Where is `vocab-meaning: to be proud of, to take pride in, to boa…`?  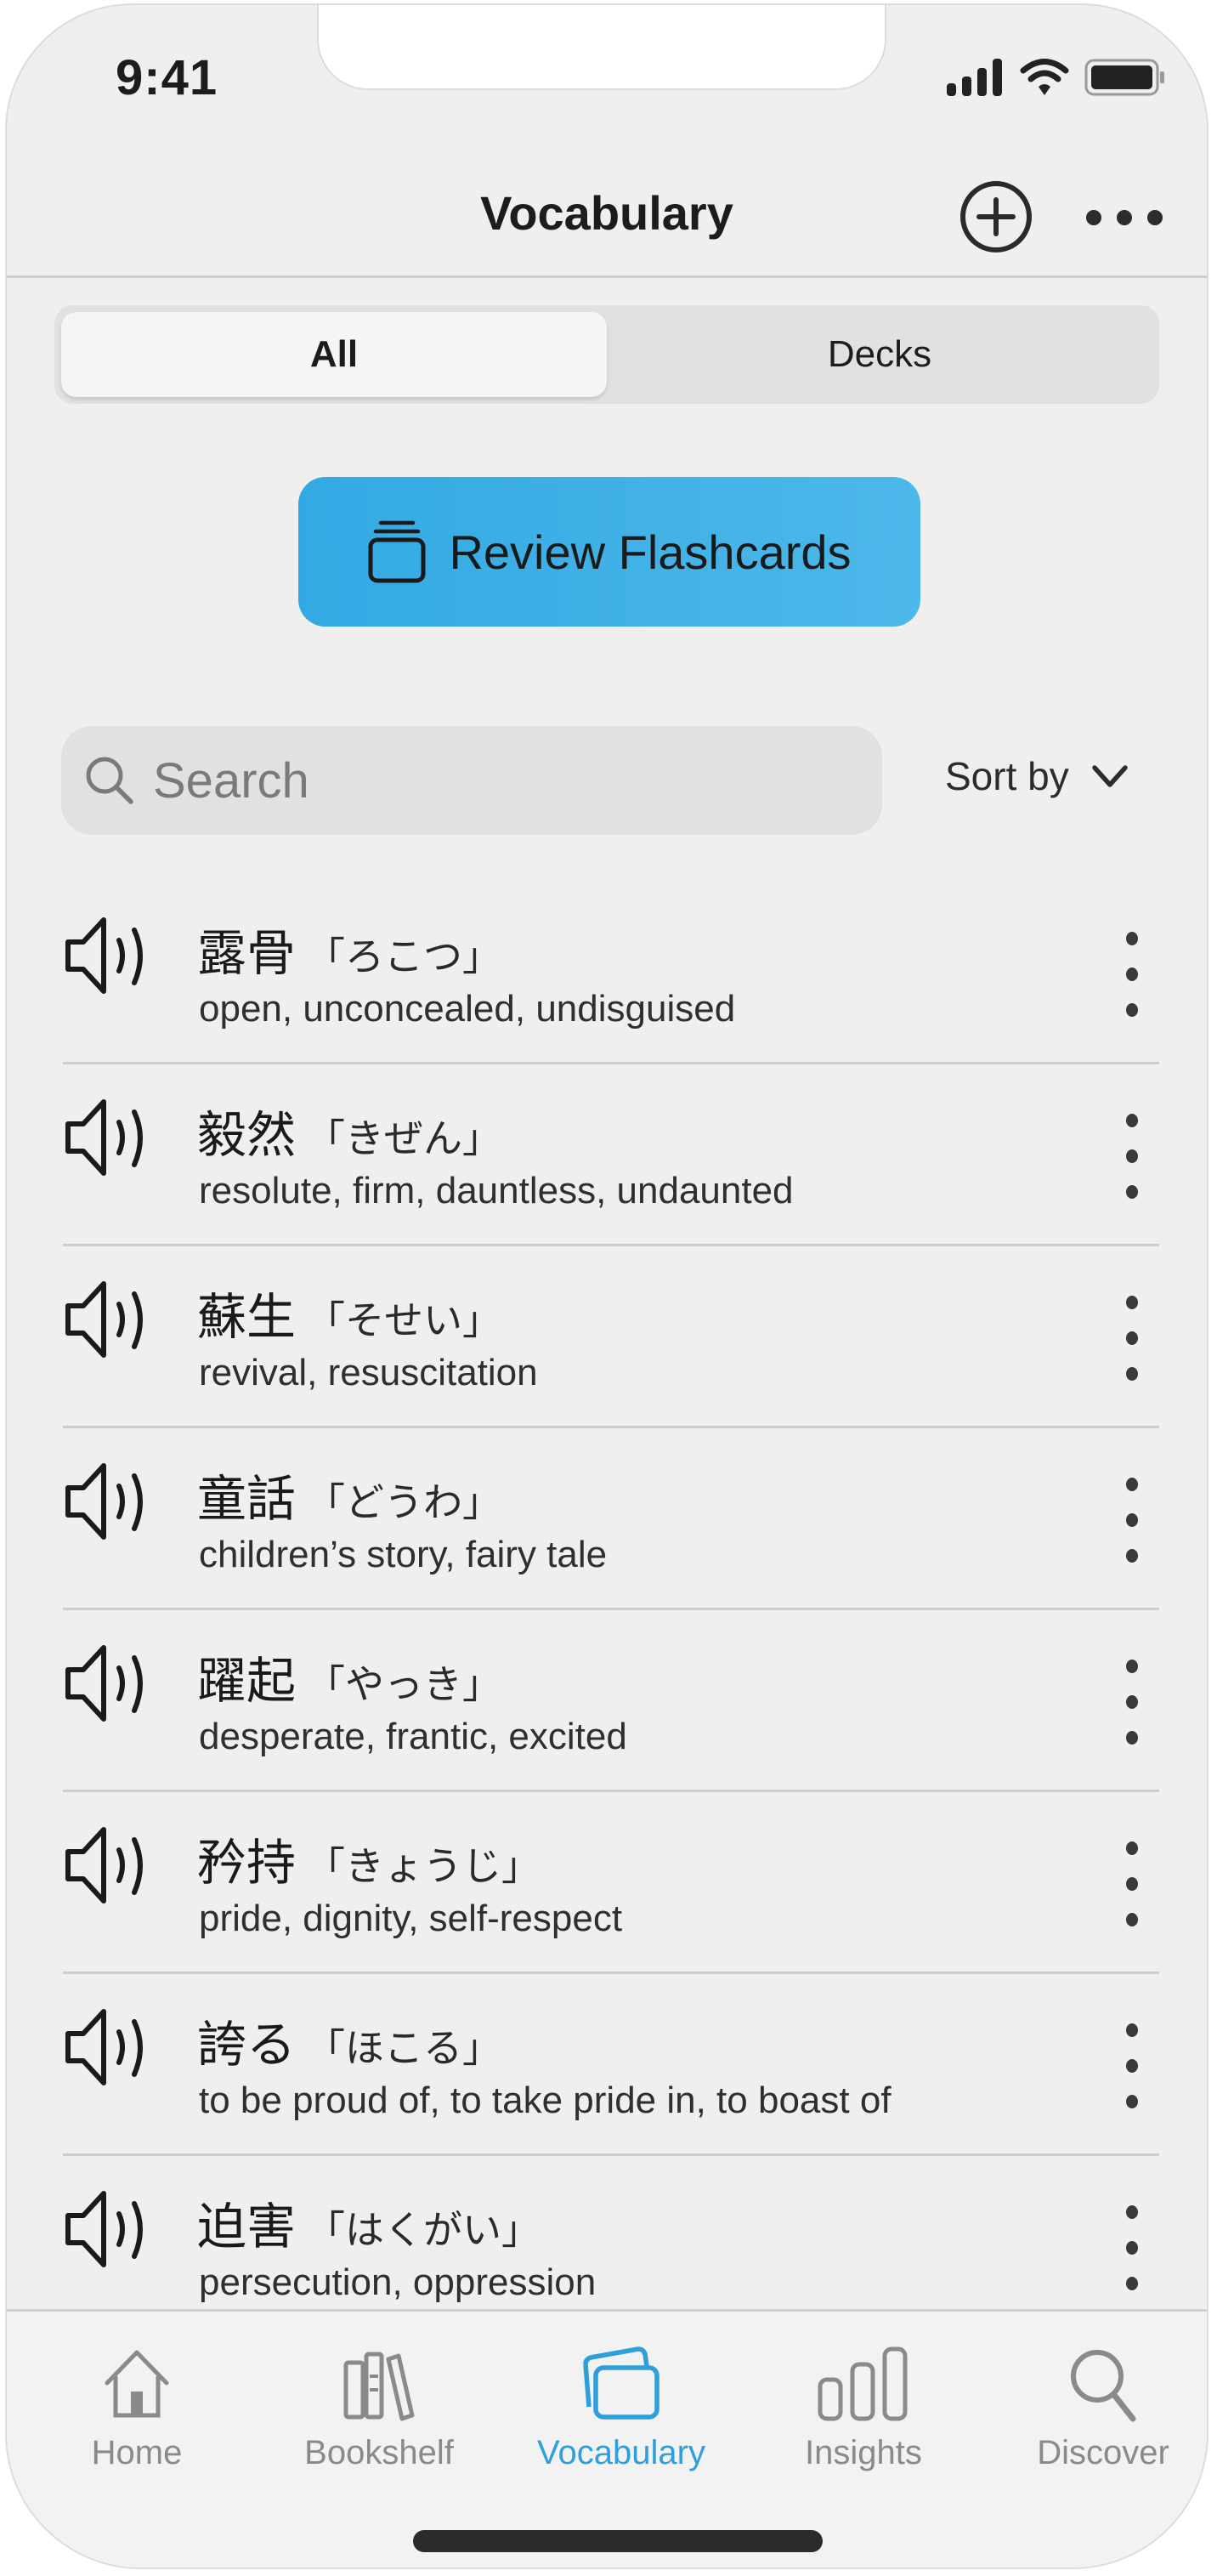 vocab-meaning: to be proud of, to take pride in, to boa… is located at coordinates (545, 2101).